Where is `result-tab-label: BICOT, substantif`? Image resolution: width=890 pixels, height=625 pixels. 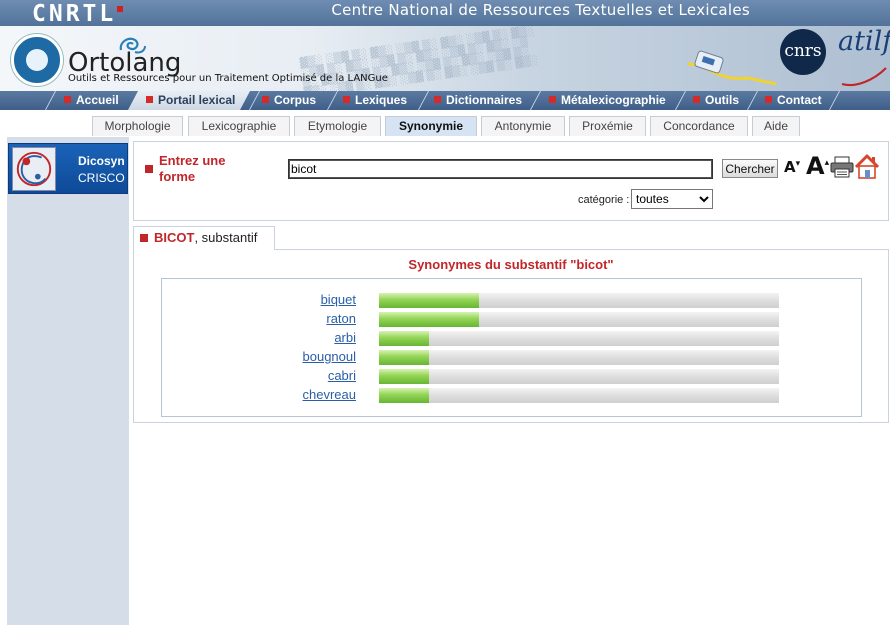 result-tab-label: BICOT, substantif is located at coordinates (206, 237).